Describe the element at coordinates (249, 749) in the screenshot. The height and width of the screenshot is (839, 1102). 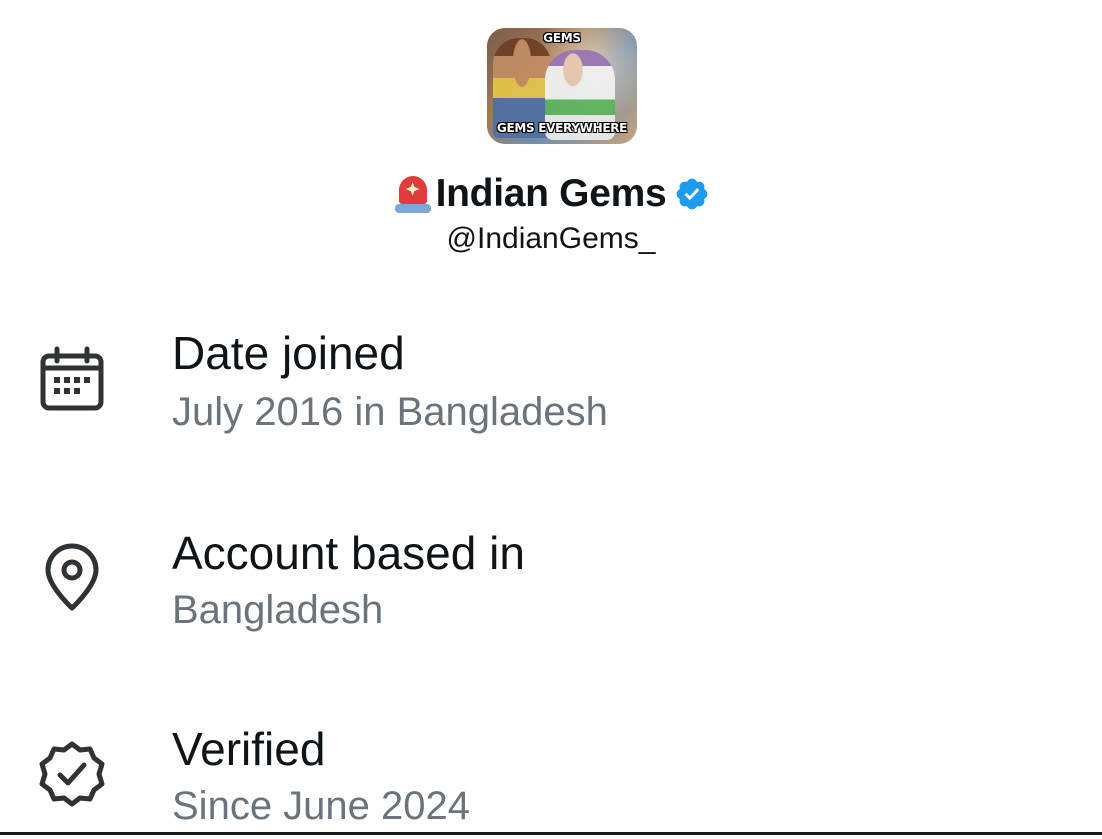
I see `verified-title: Verified` at that location.